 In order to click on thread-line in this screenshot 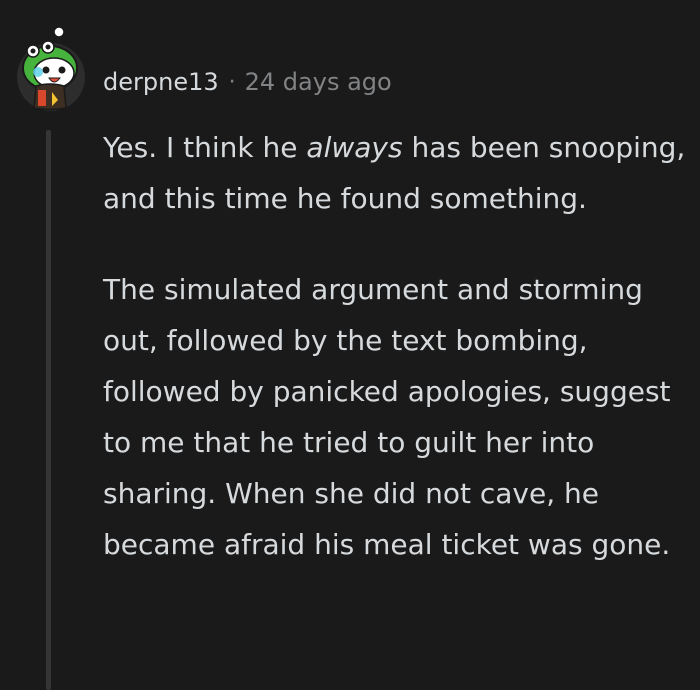, I will do `click(48, 410)`.